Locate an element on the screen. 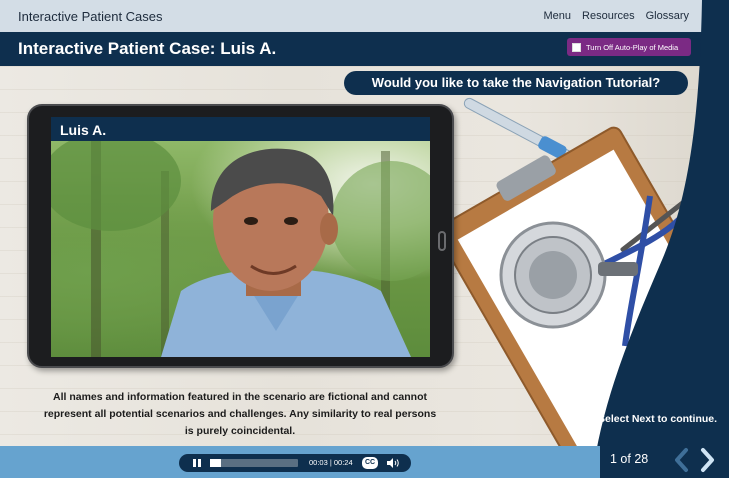 The width and height of the screenshot is (729, 478). previous-button is located at coordinates (682, 460).